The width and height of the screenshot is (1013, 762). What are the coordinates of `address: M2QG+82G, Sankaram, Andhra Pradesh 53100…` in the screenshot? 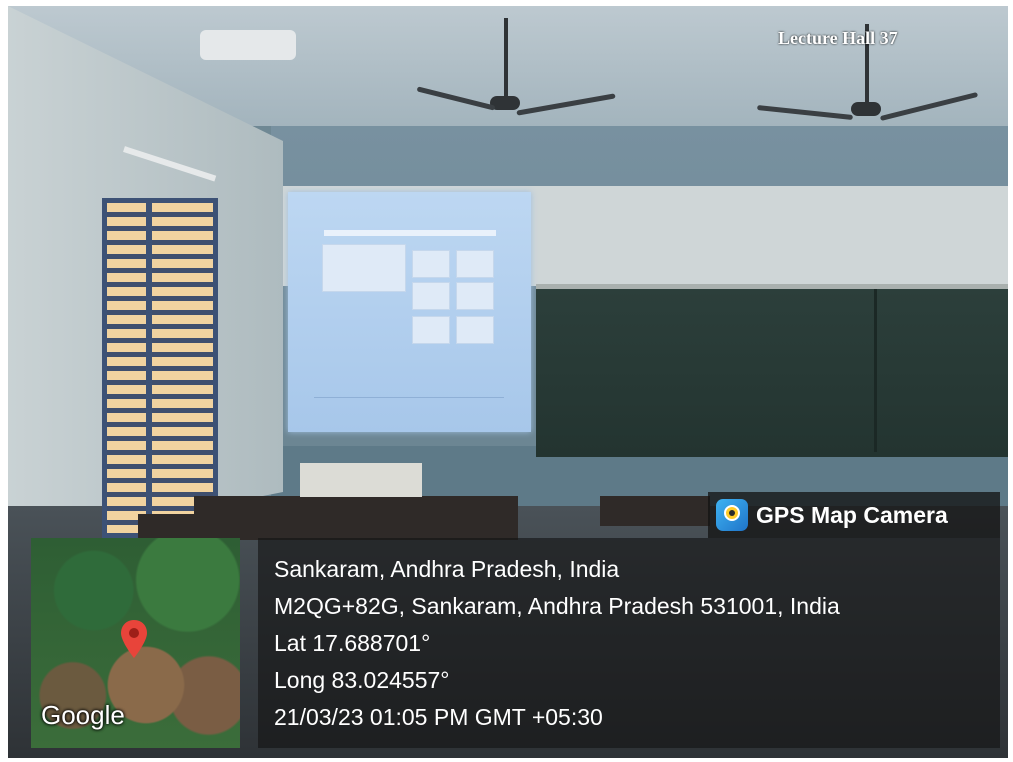 It's located at (557, 606).